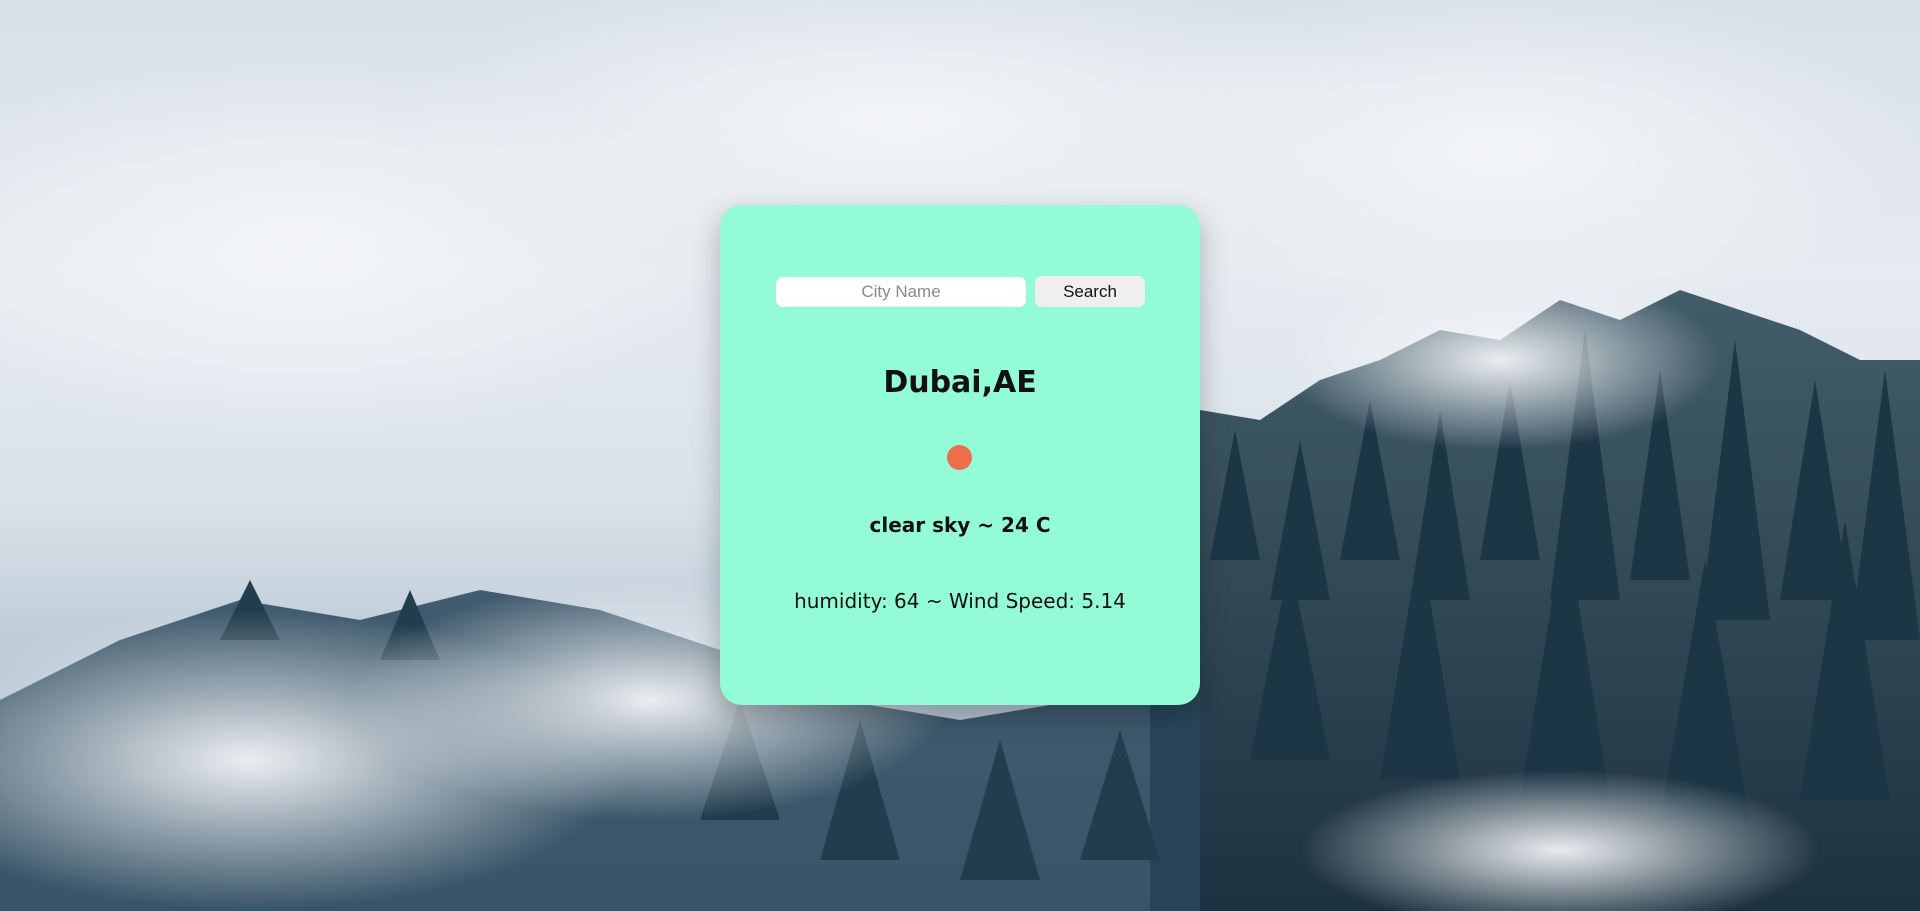  I want to click on clear-sky-sun-icon, so click(959, 457).